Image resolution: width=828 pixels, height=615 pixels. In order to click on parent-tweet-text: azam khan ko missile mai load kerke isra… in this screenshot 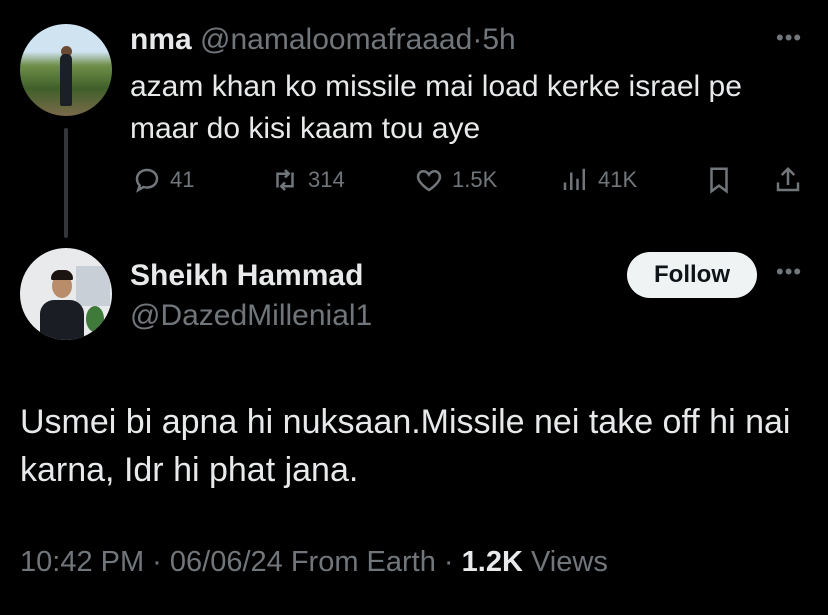, I will do `click(436, 107)`.